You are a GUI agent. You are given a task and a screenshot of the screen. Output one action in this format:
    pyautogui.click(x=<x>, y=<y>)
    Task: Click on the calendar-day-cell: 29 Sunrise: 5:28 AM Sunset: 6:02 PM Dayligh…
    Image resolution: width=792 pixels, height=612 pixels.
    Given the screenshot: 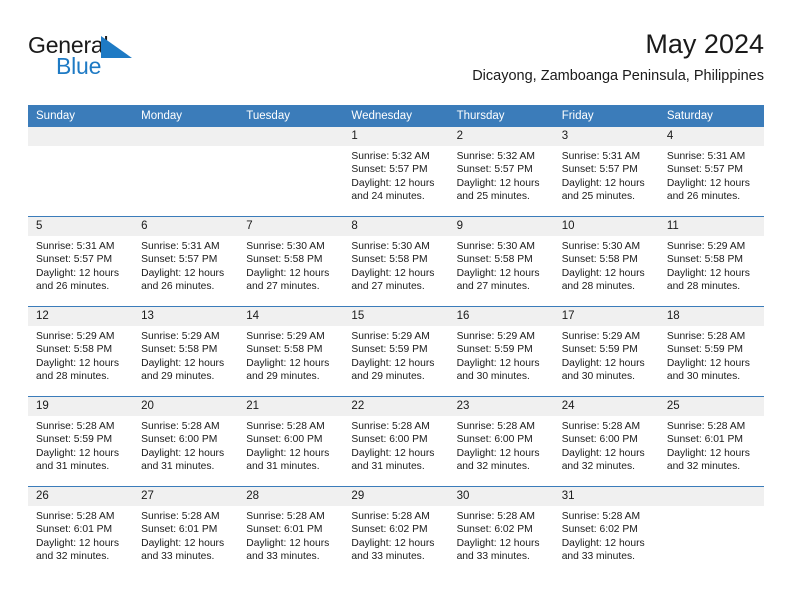 What is the action you would take?
    pyautogui.click(x=396, y=531)
    